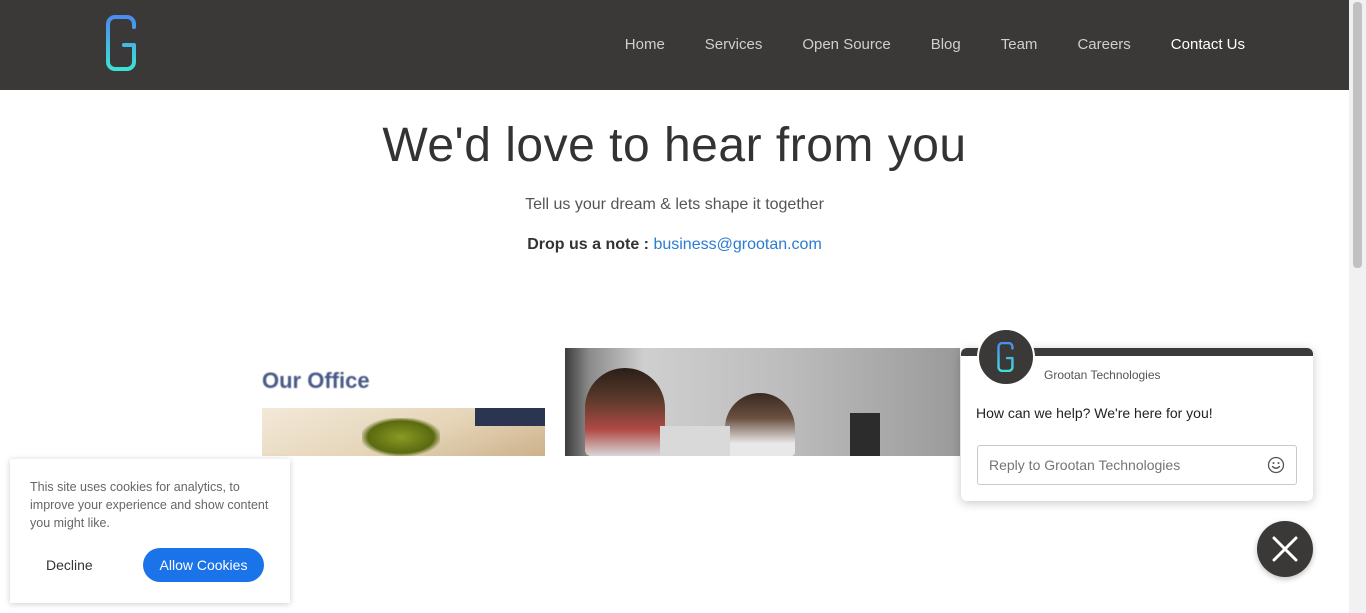  I want to click on chat-close-button, so click(1285, 549).